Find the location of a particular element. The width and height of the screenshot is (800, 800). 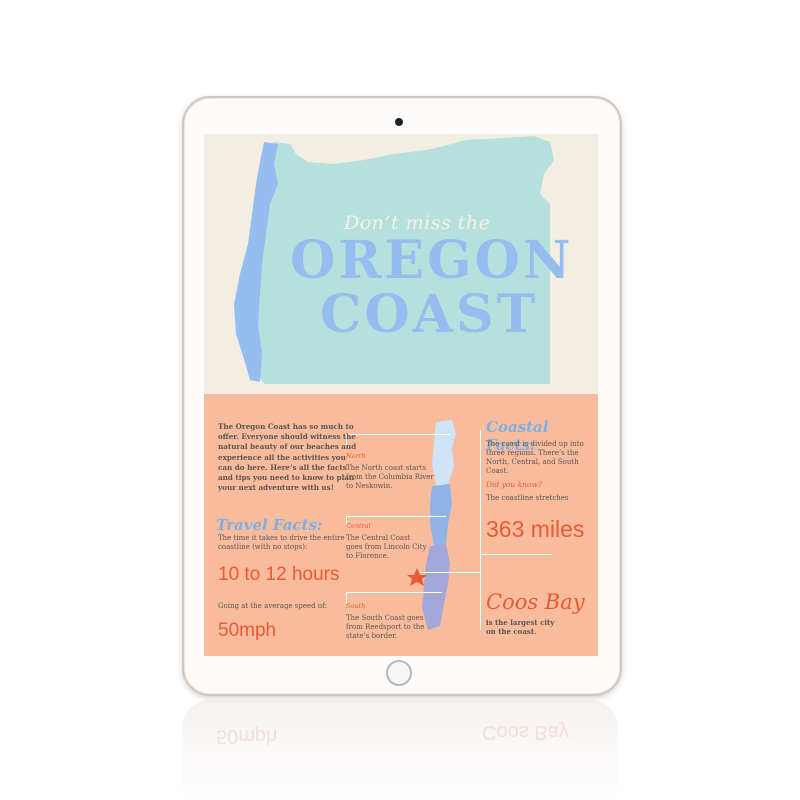

coast-central-region is located at coordinates (441, 515).